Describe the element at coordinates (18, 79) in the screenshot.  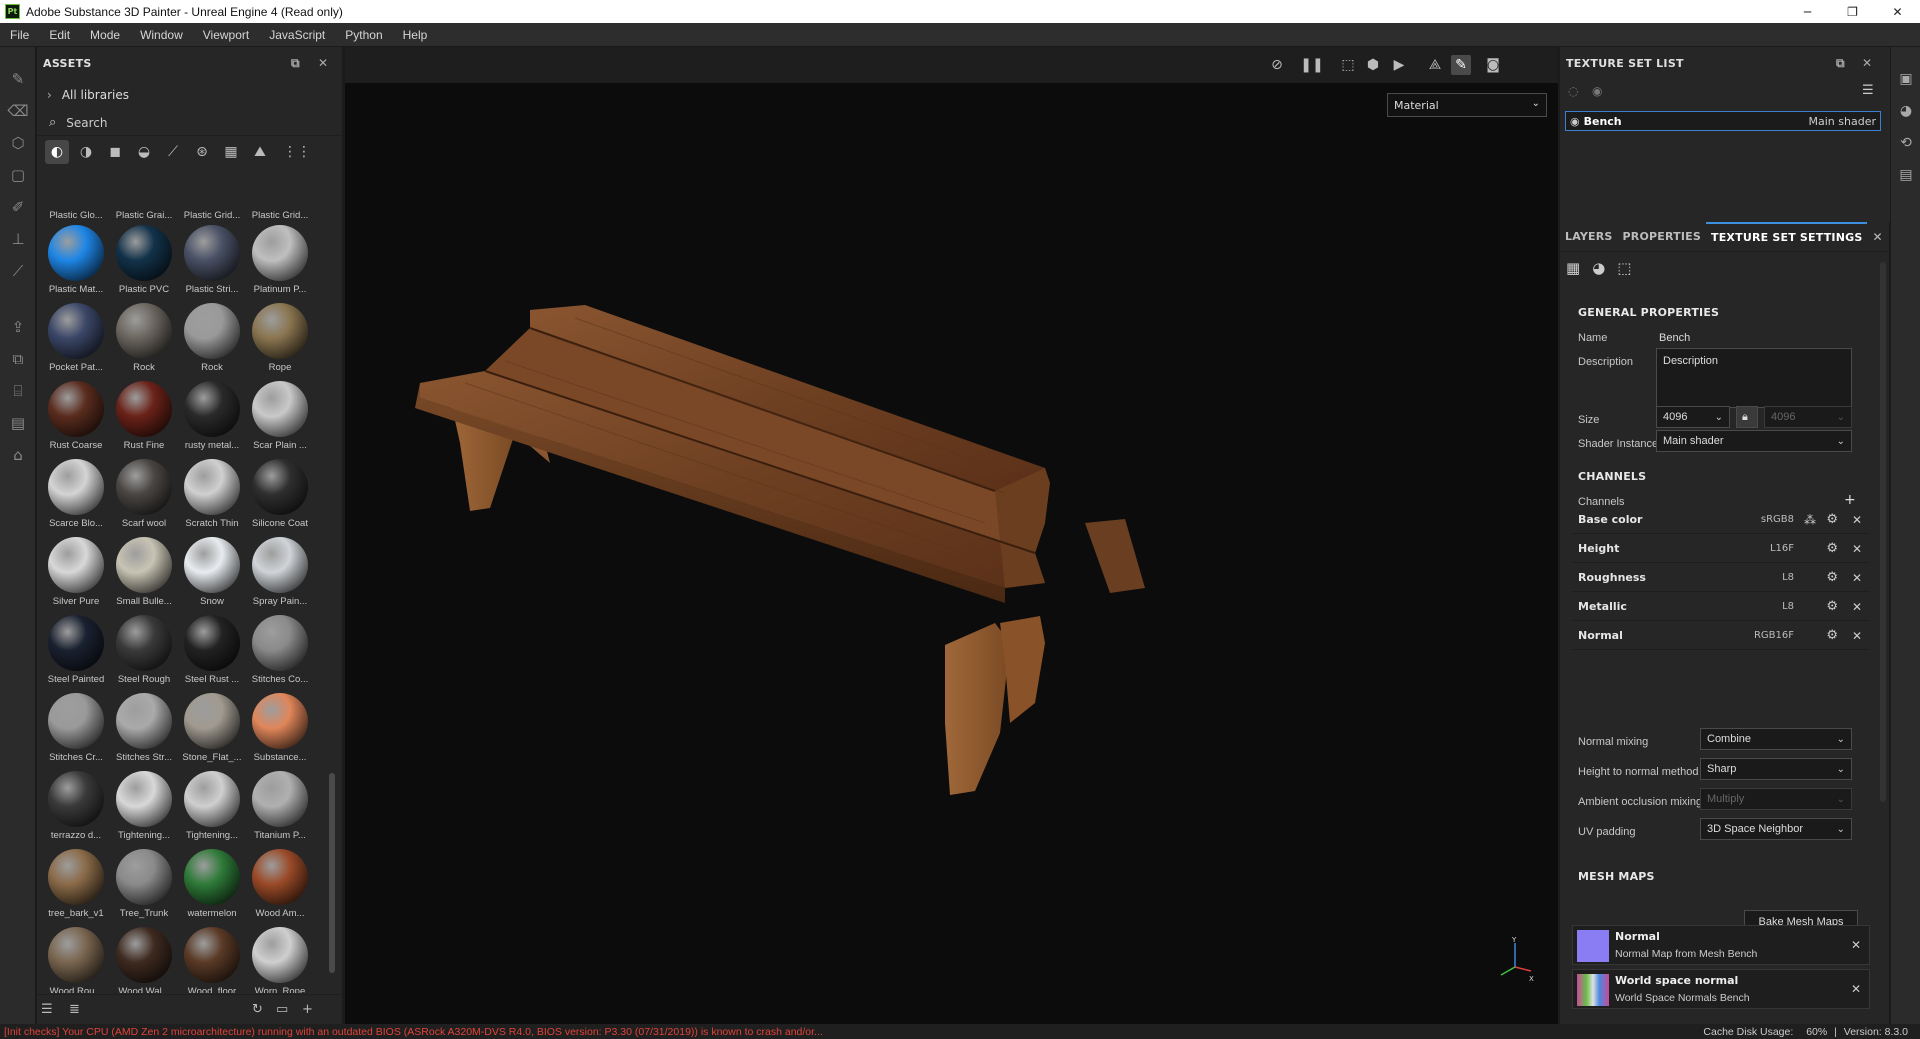
I see `paint-brush-icon: ✎` at that location.